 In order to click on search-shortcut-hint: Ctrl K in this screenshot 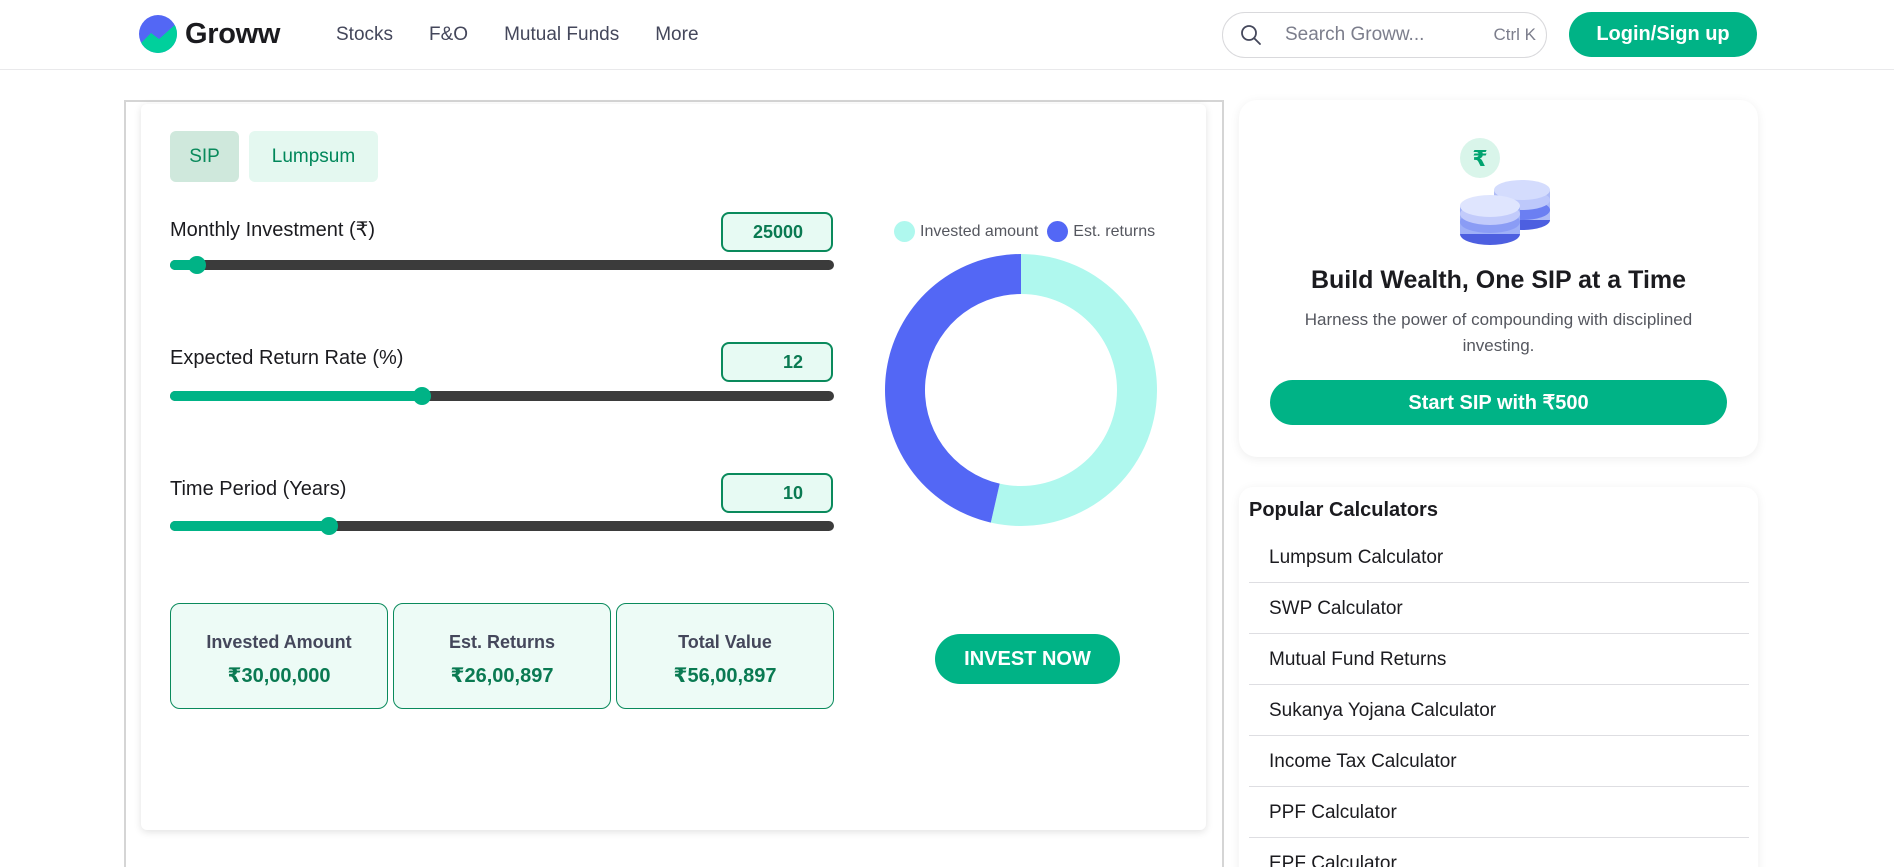, I will do `click(1515, 34)`.